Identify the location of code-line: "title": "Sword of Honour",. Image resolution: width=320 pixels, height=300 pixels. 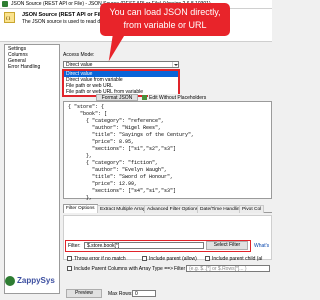
(121, 177).